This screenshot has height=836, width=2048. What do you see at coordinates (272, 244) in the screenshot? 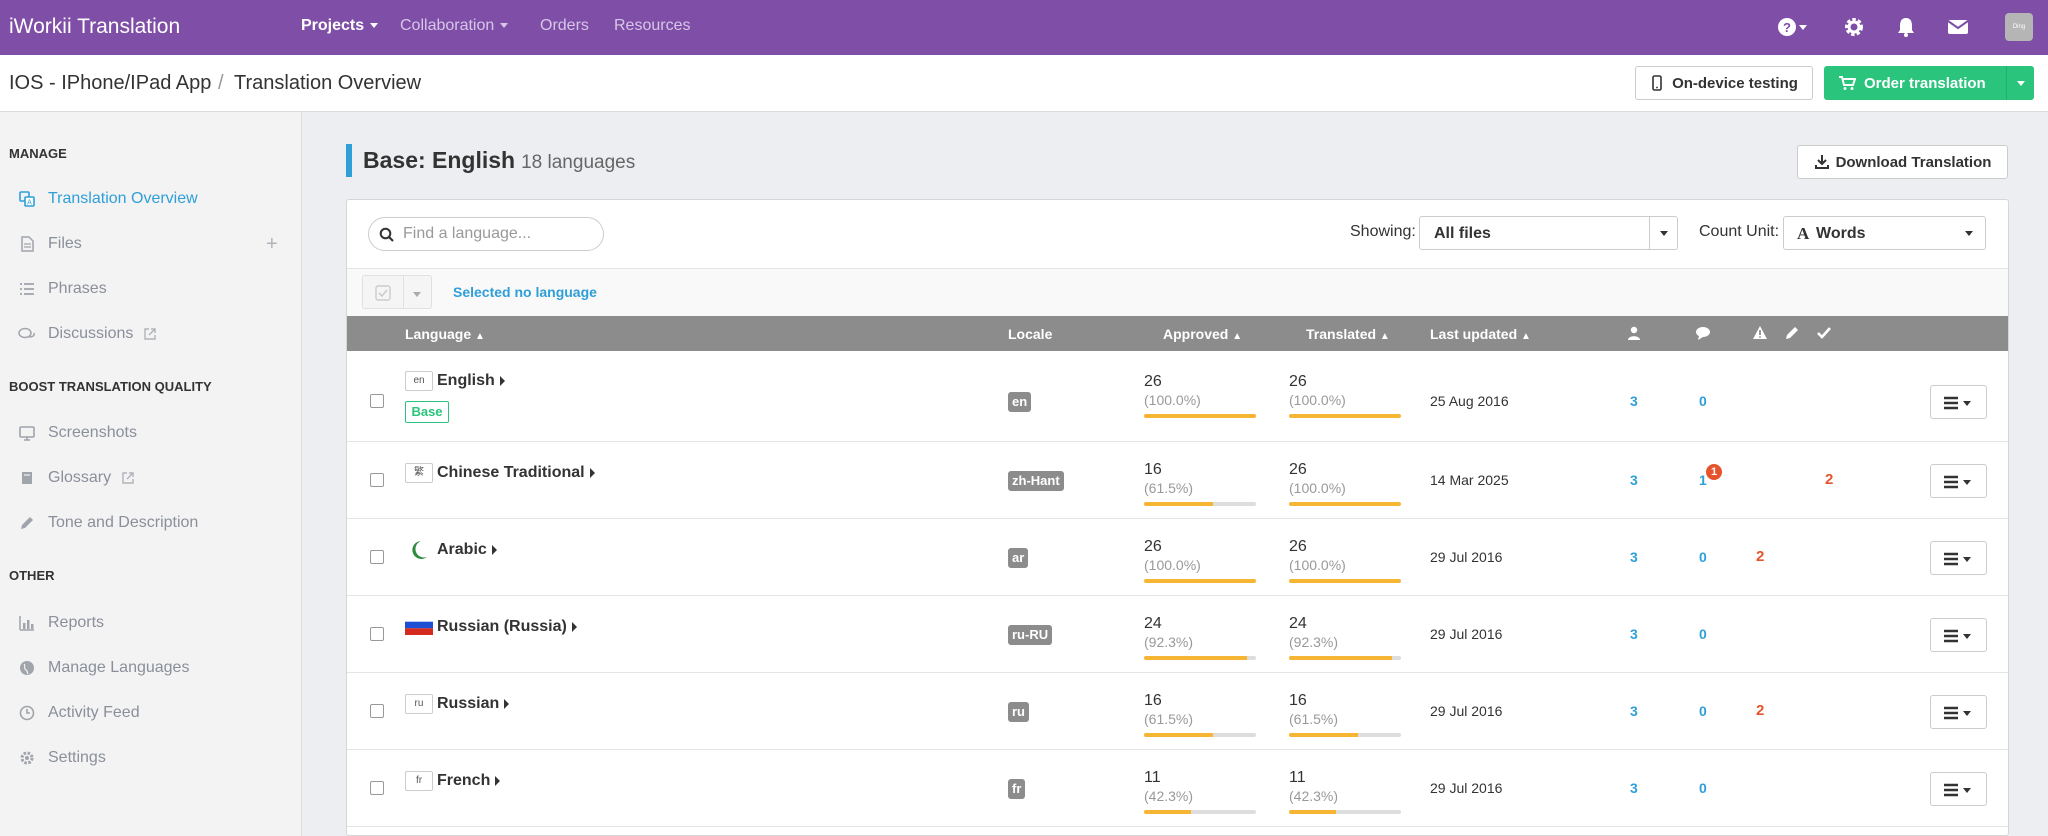
I see `add-file-icon: +` at bounding box center [272, 244].